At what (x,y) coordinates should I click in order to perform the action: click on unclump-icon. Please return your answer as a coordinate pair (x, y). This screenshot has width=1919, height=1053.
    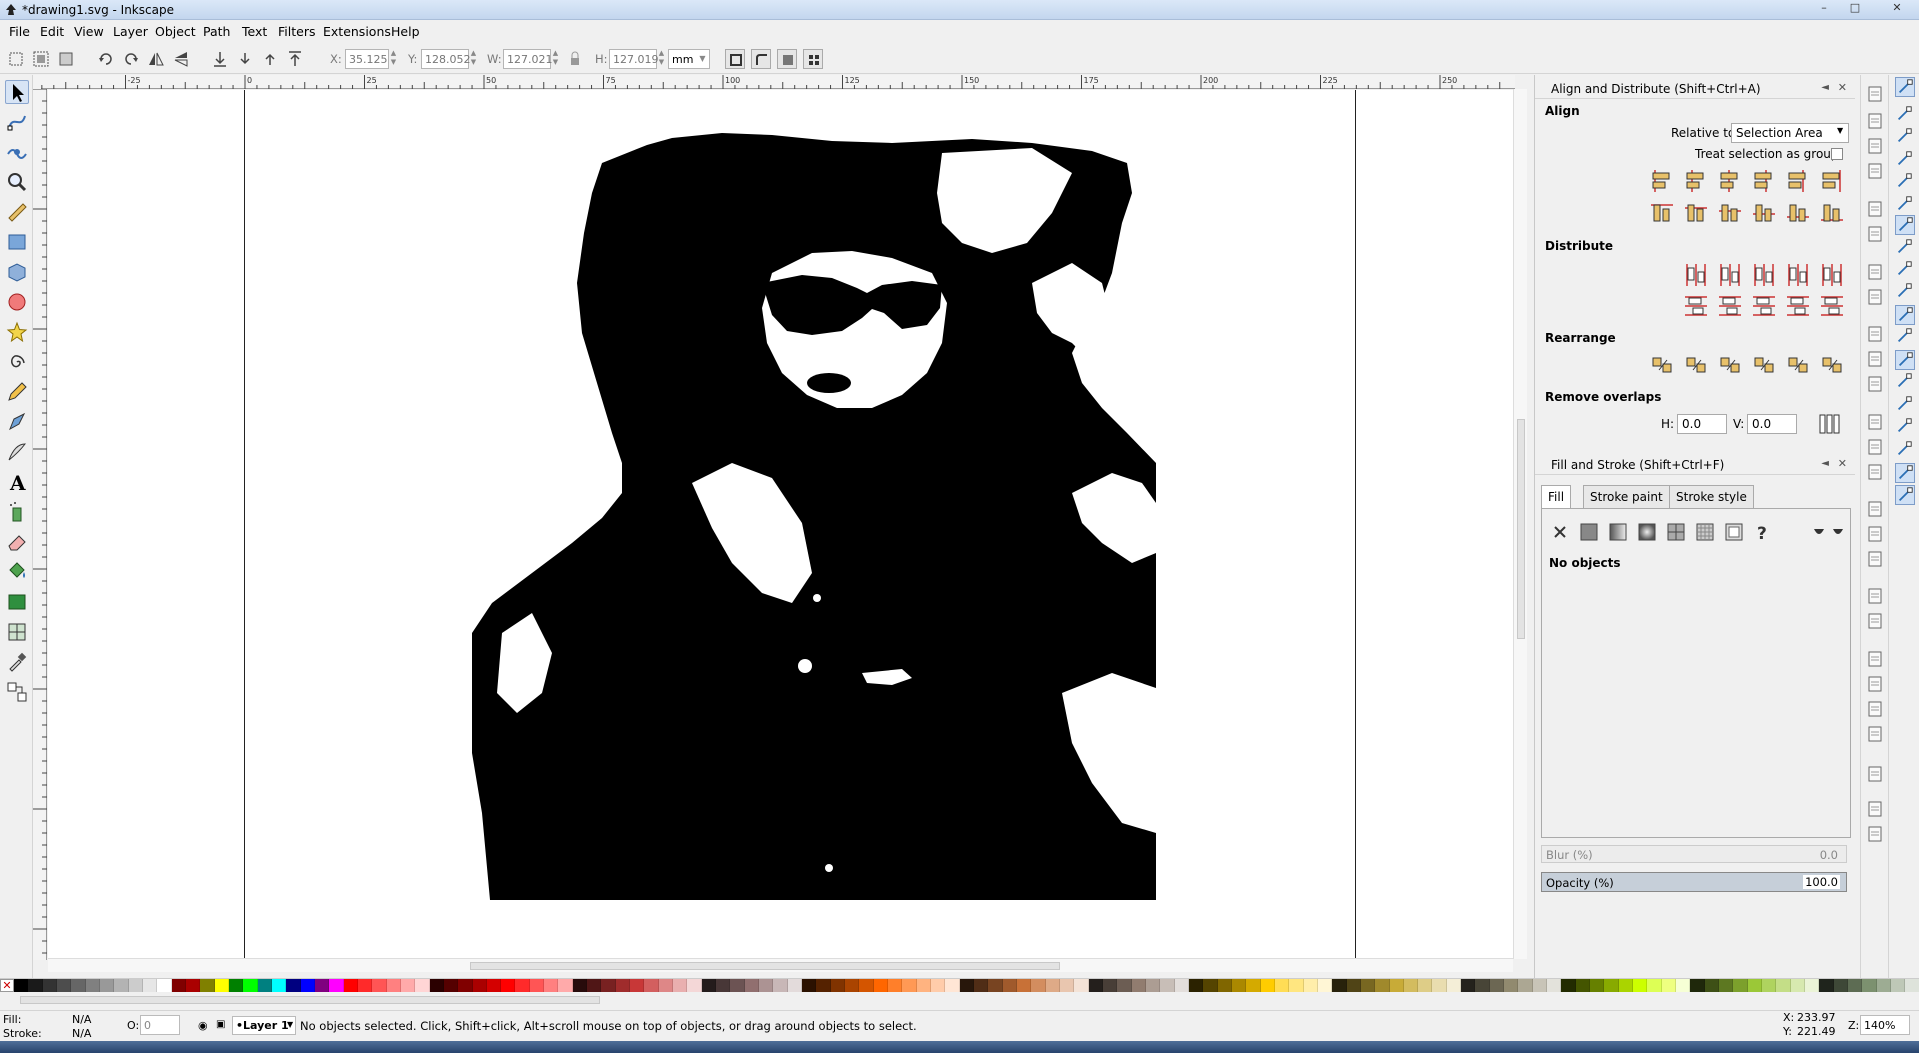
    Looking at the image, I should click on (1832, 365).